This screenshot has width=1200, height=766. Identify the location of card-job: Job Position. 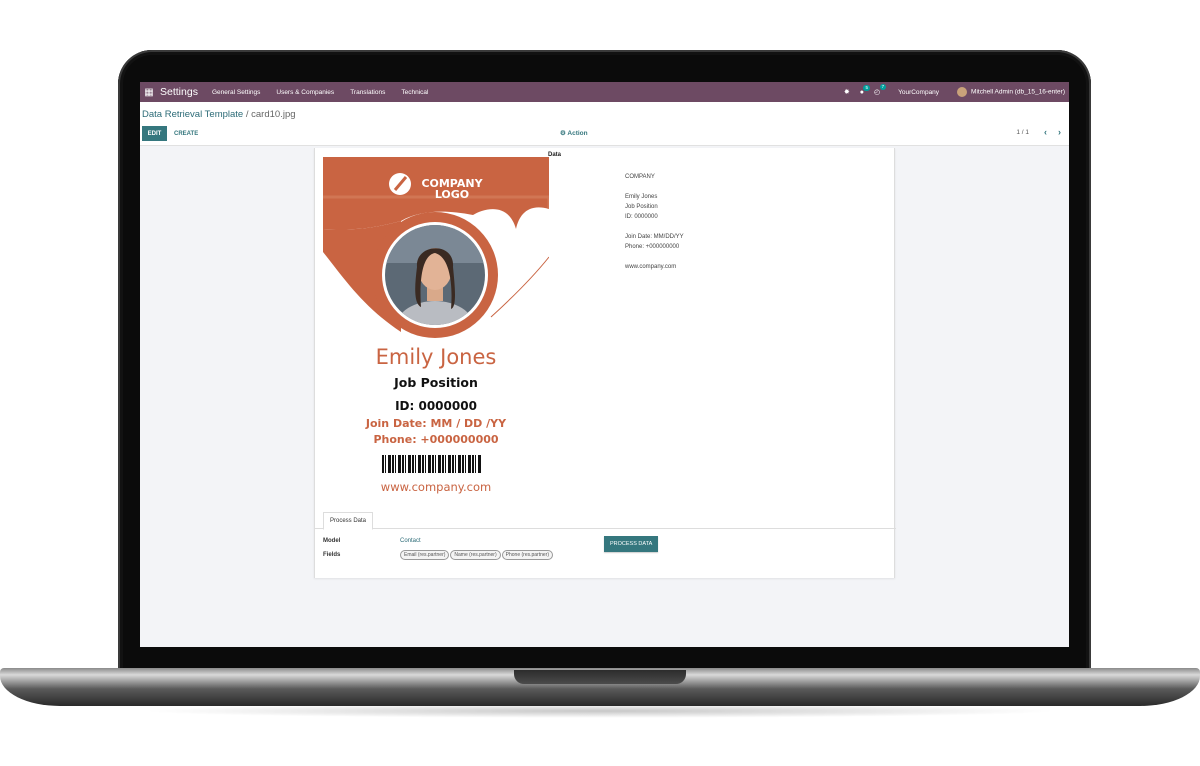
(436, 382).